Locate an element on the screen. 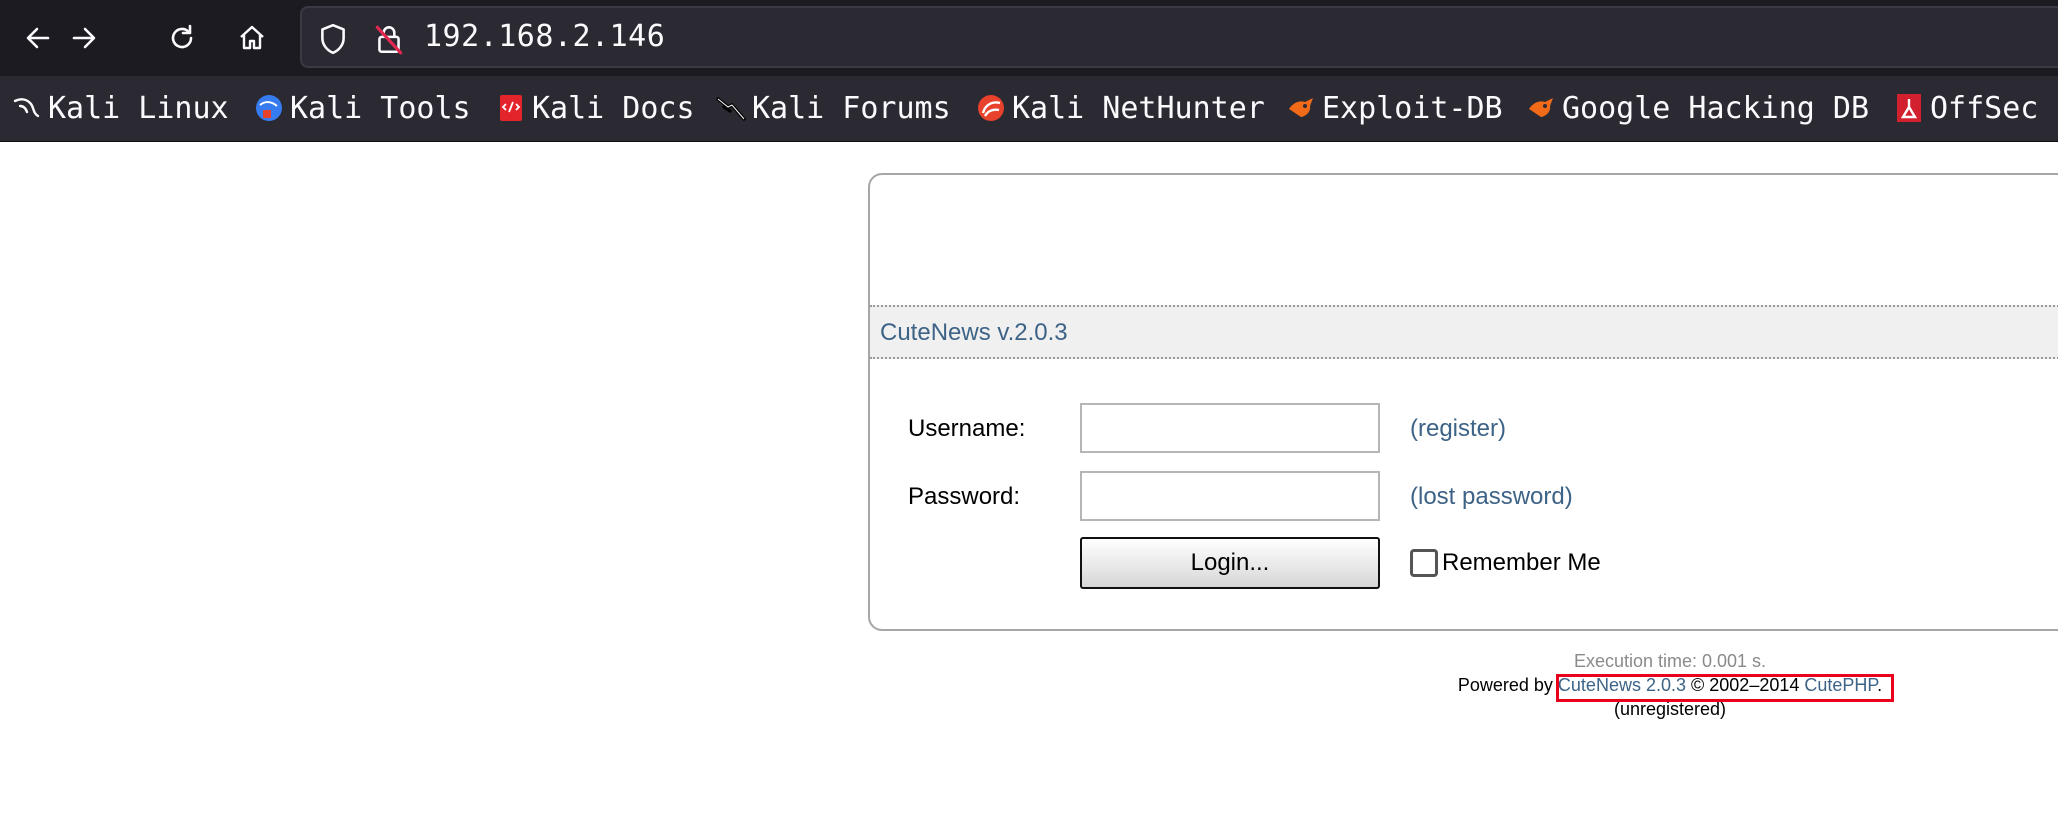  home-button is located at coordinates (252, 38).